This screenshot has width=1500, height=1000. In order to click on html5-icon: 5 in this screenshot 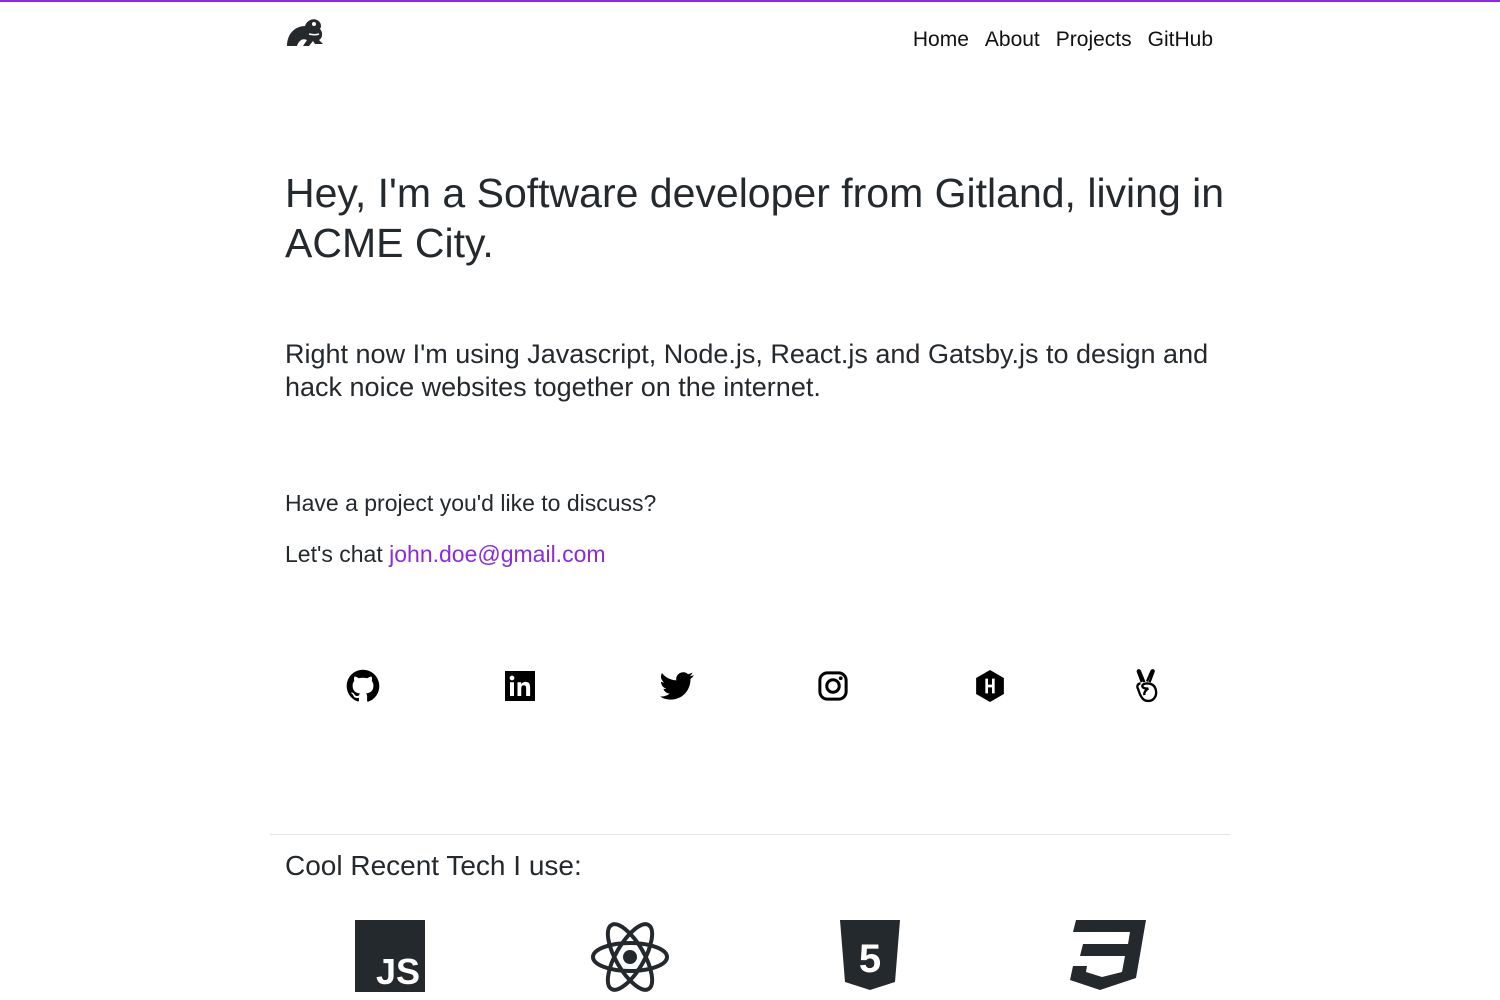, I will do `click(870, 958)`.